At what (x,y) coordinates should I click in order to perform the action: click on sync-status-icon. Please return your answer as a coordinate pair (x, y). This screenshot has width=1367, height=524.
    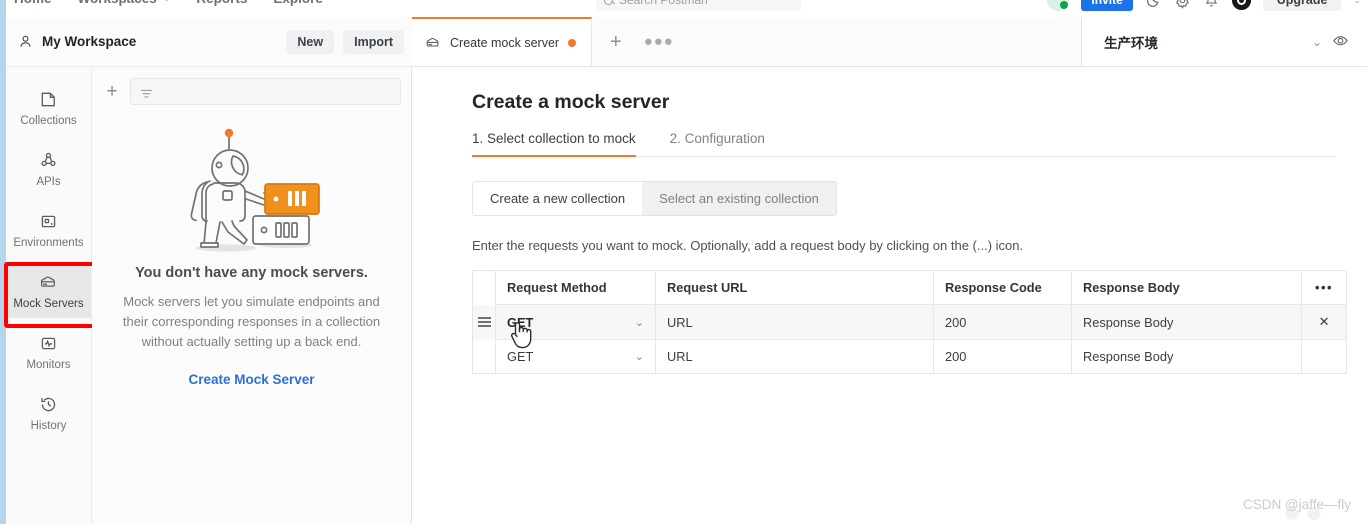
    Looking at the image, I should click on (1058, 5).